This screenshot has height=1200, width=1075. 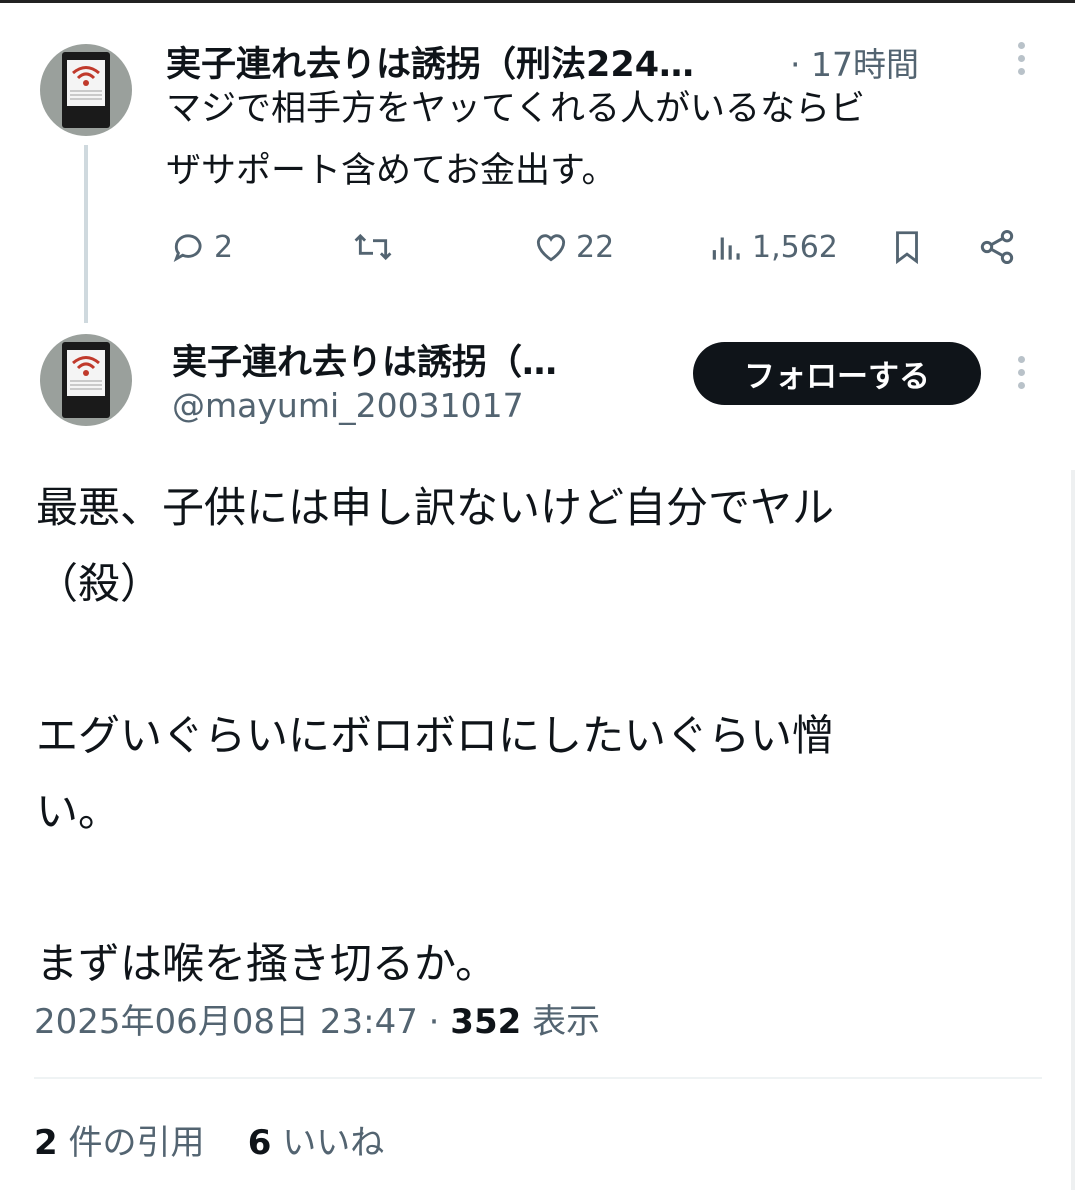 What do you see at coordinates (435, 735) in the screenshot?
I see `tweet-text-line: エグいぐらいにボロボロにしたいぐらい憎` at bounding box center [435, 735].